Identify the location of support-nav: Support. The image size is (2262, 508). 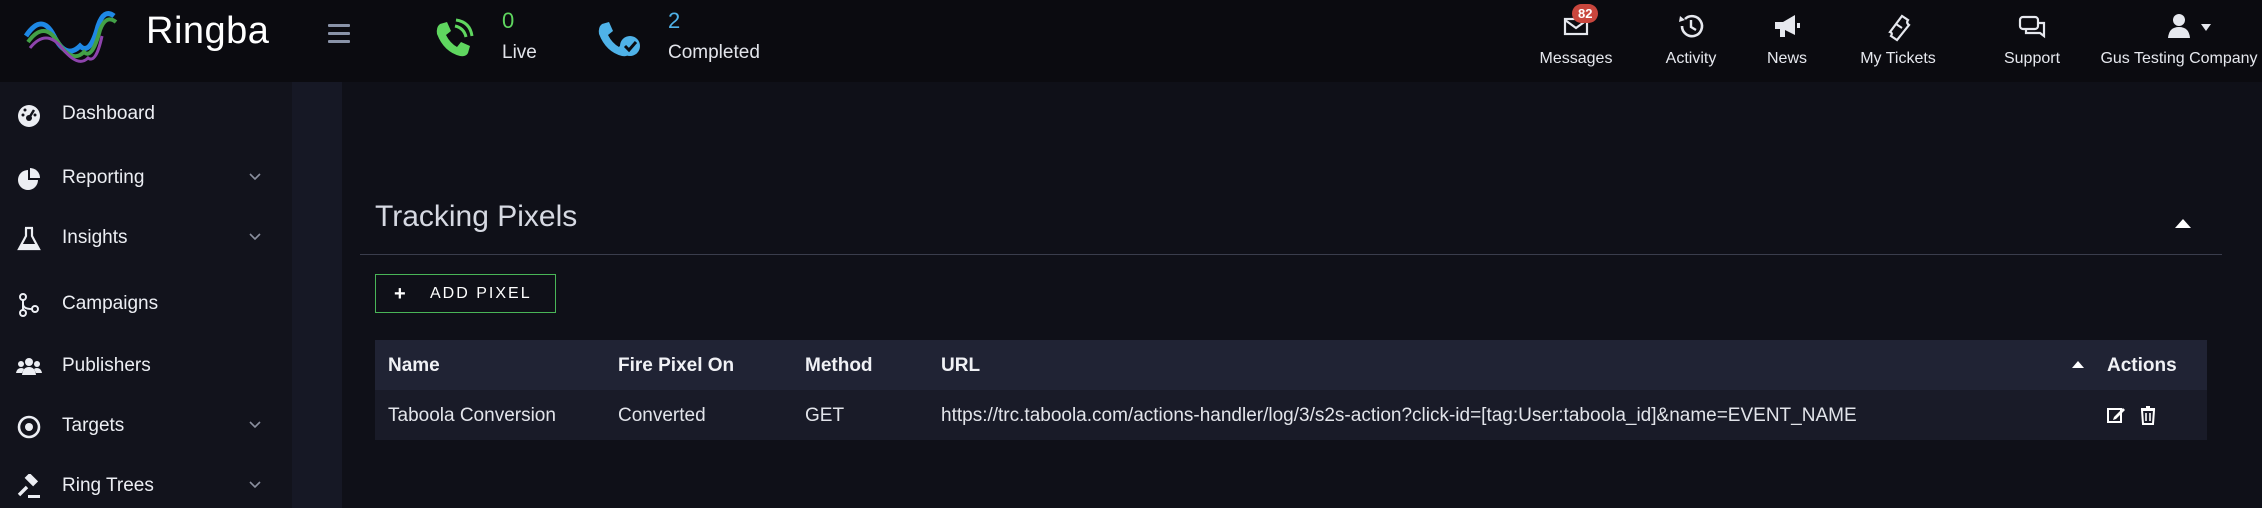
(2032, 39).